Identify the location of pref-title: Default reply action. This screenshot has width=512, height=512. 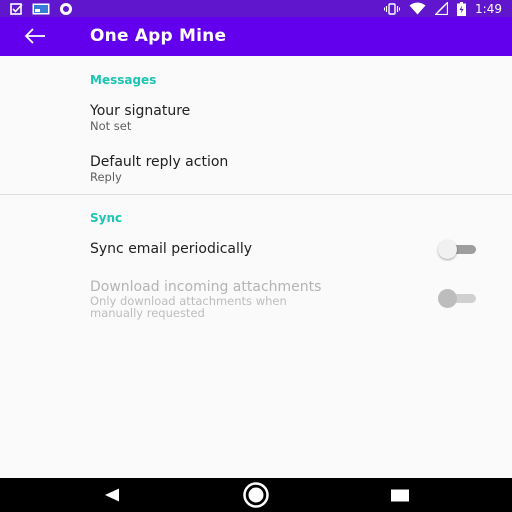
(159, 162).